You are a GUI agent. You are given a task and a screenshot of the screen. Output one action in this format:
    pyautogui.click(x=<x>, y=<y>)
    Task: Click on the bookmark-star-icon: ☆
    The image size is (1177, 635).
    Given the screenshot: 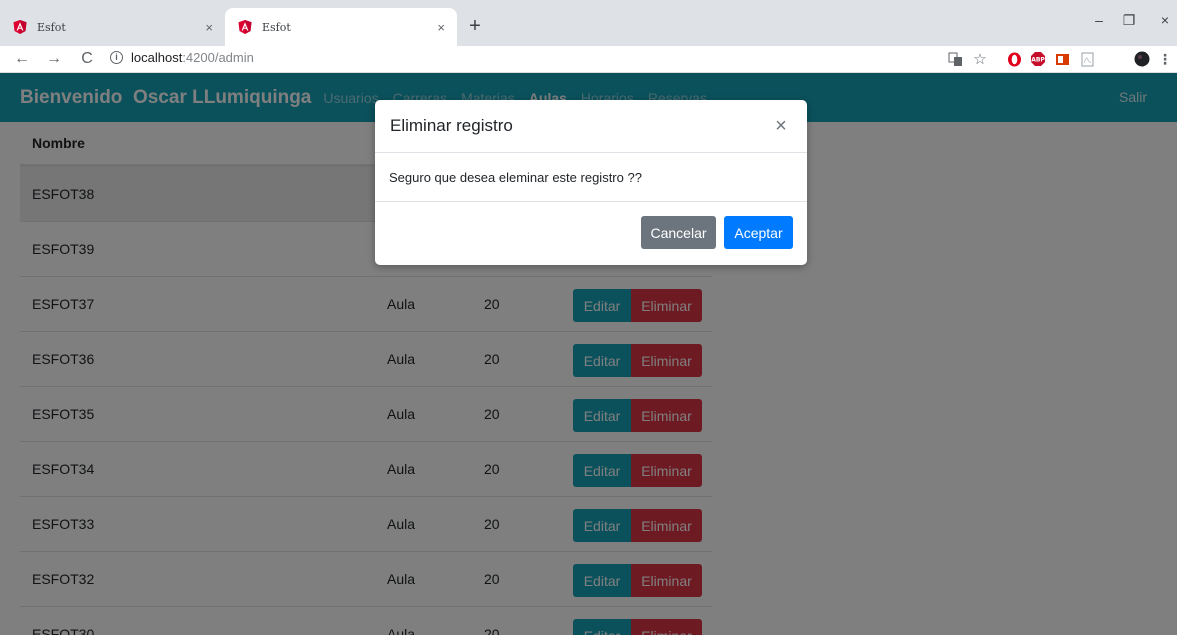 What is the action you would take?
    pyautogui.click(x=980, y=59)
    